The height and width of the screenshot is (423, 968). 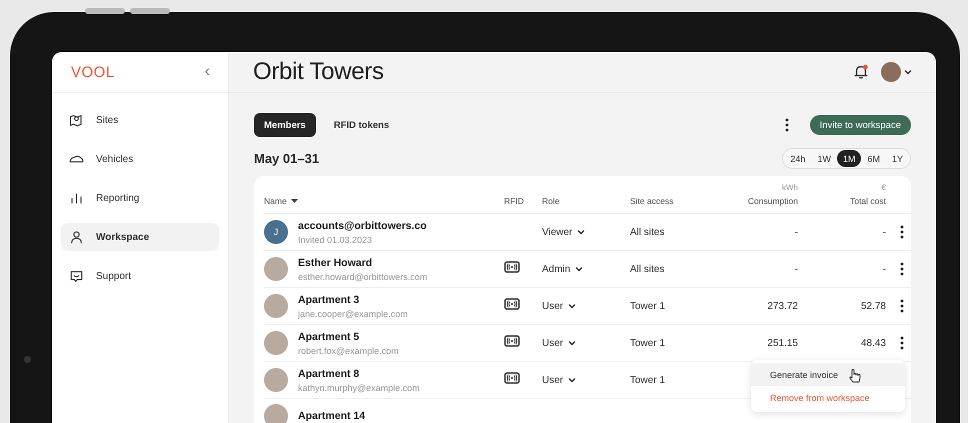 I want to click on consumption-value: 251.15, so click(x=782, y=343).